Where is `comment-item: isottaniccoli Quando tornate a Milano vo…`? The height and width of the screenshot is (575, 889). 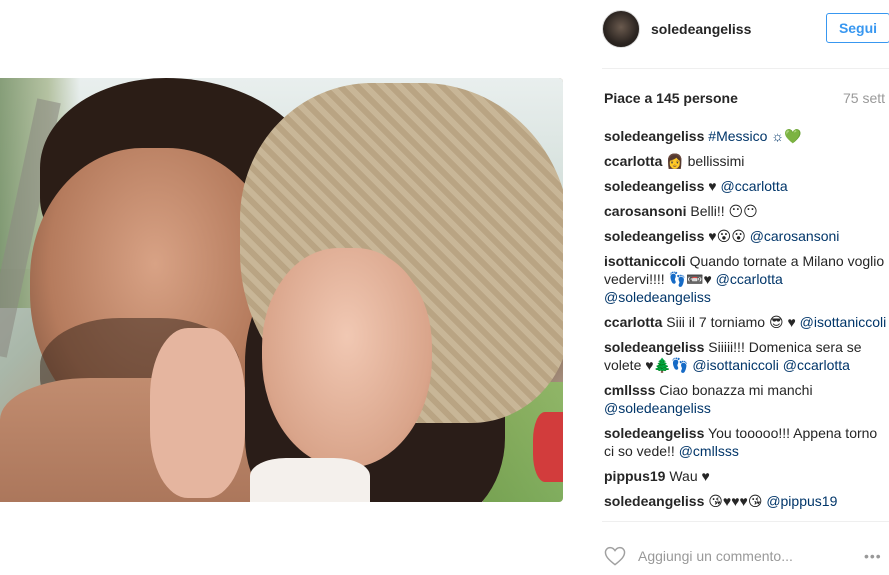 comment-item: isottaniccoli Quando tornate a Milano vo… is located at coordinates (746, 279).